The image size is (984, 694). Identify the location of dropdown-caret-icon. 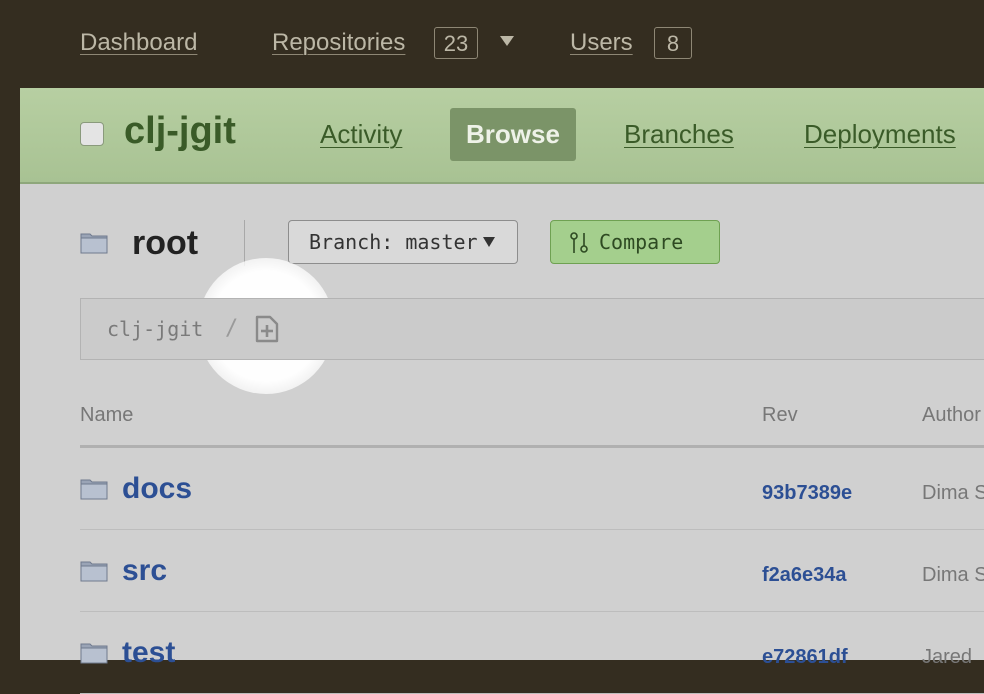
(489, 242).